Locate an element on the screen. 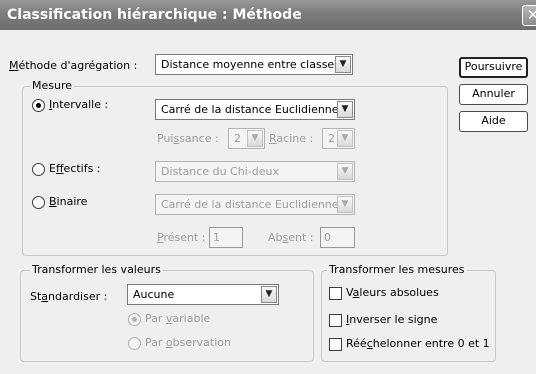 This screenshot has width=536, height=374. title-bar: Classification hiérarchique : Méthode ✕ is located at coordinates (268, 15).